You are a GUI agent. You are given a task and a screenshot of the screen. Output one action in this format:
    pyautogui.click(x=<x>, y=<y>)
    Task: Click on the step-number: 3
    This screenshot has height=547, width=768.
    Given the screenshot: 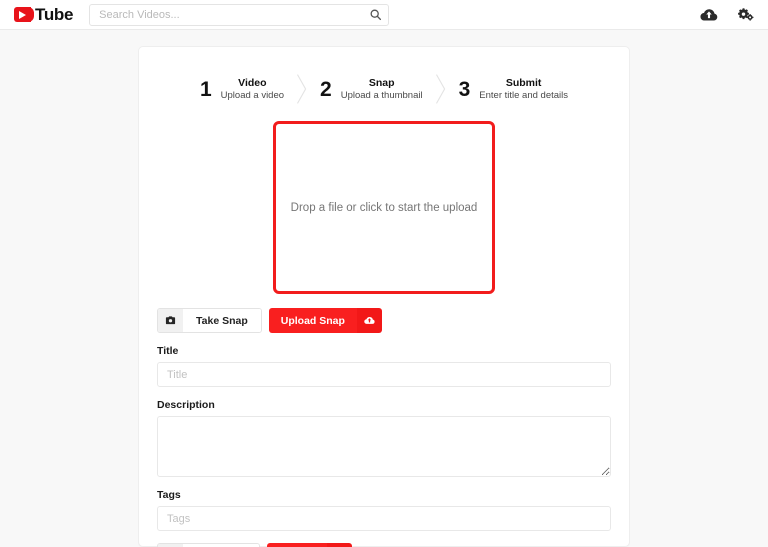 What is the action you would take?
    pyautogui.click(x=464, y=89)
    